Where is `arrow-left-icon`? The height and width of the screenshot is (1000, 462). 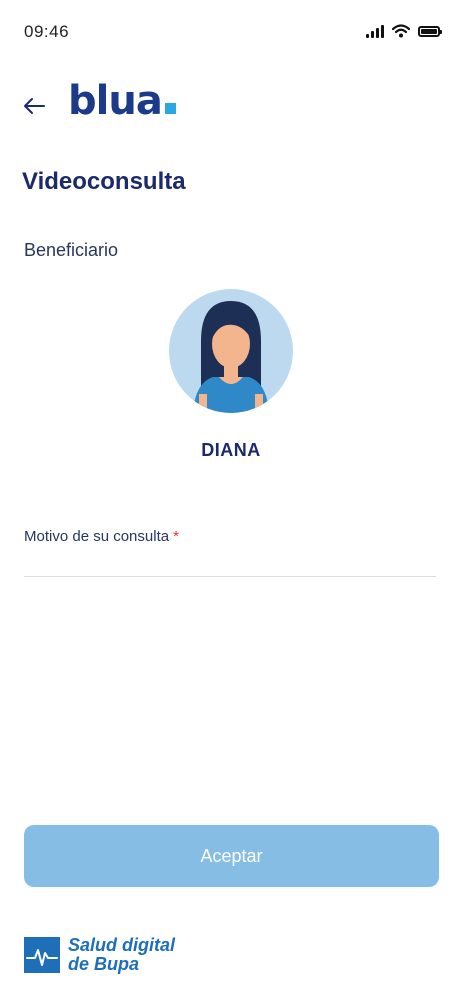
arrow-left-icon is located at coordinates (34, 106).